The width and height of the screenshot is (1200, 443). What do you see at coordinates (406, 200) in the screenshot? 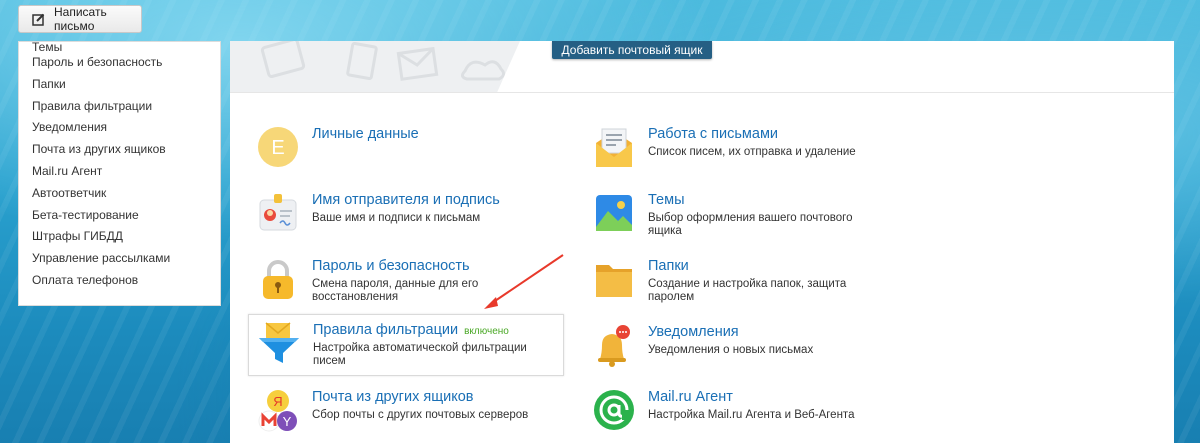
I see `setting-title: Имя отправителя и подпись` at bounding box center [406, 200].